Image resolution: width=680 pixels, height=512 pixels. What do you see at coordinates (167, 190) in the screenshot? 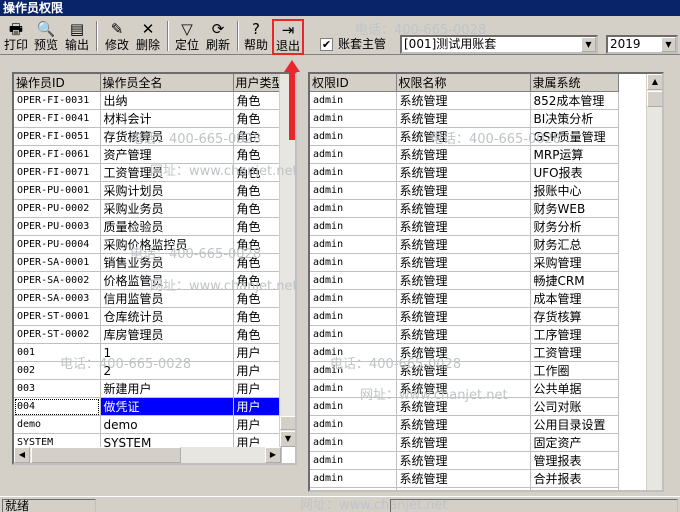
I see `operator-name-cell: 采购计划员` at bounding box center [167, 190].